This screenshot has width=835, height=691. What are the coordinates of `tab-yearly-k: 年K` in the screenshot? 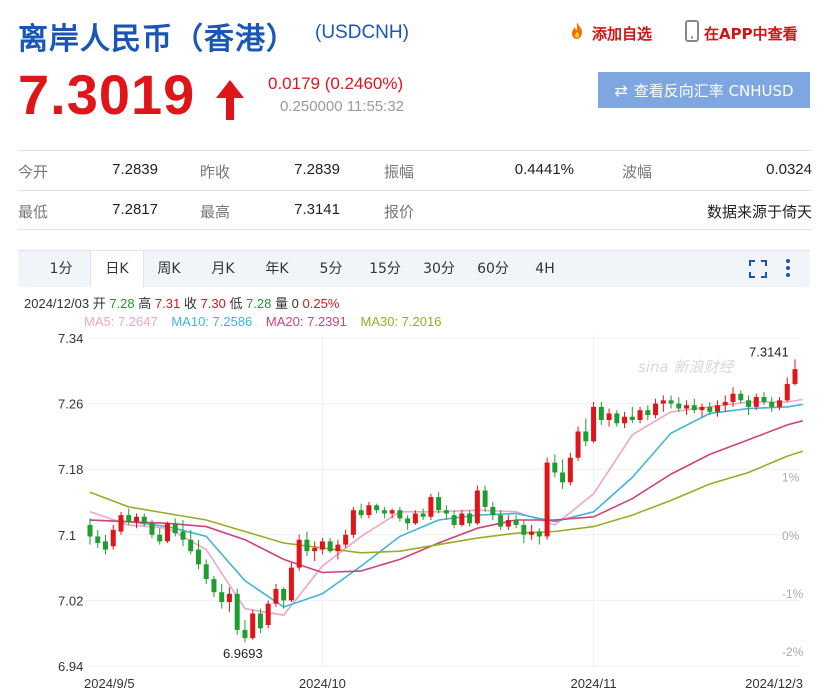 It's located at (277, 269).